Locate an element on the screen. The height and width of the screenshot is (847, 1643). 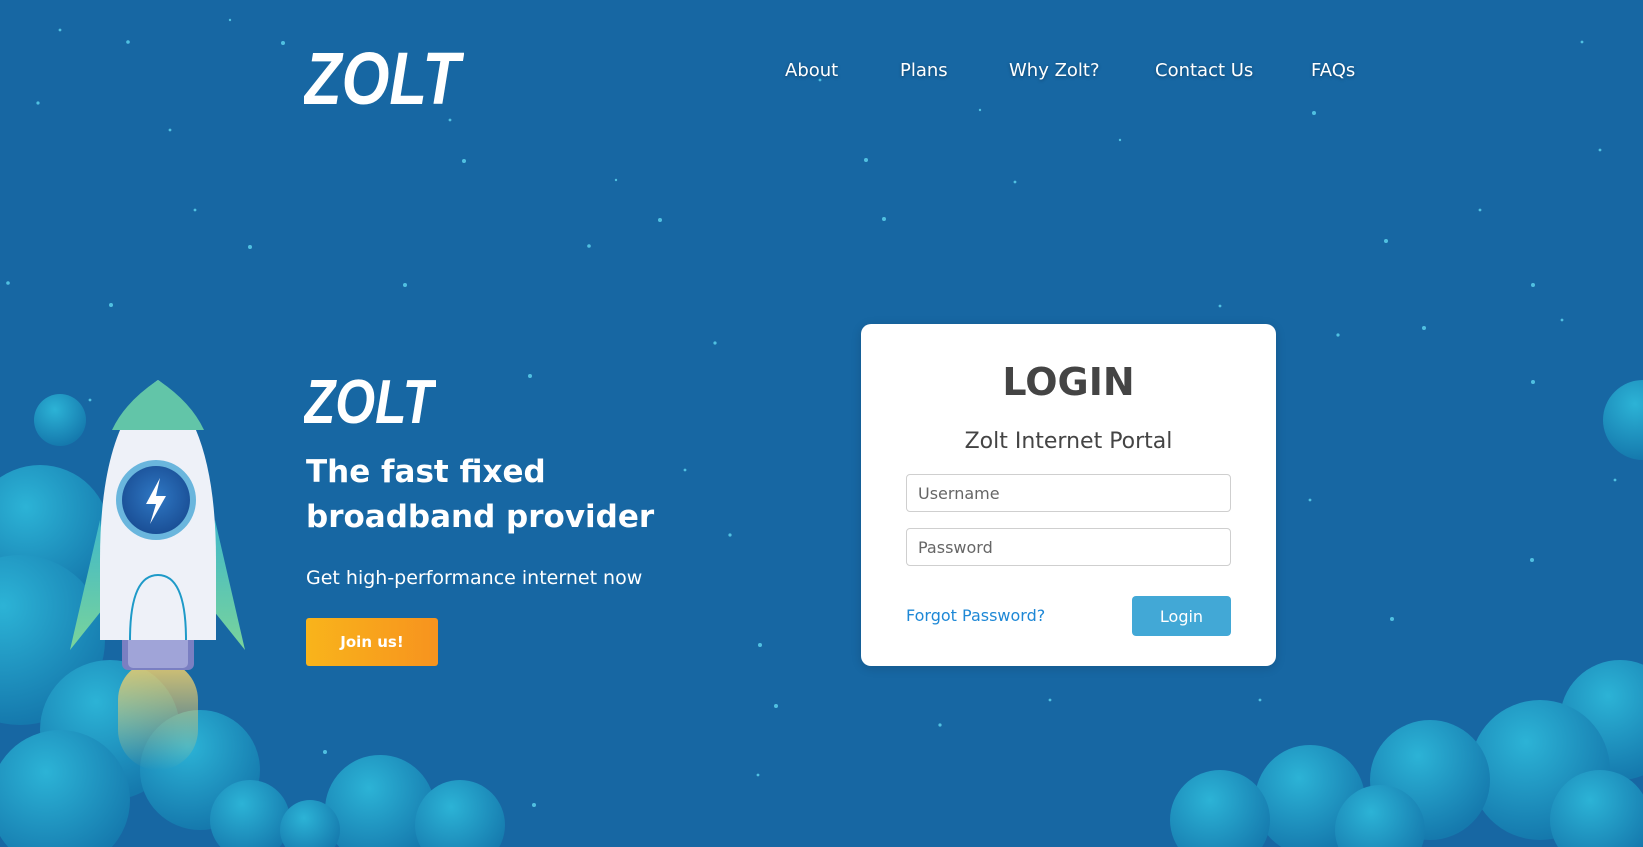
username-input is located at coordinates (1068, 493).